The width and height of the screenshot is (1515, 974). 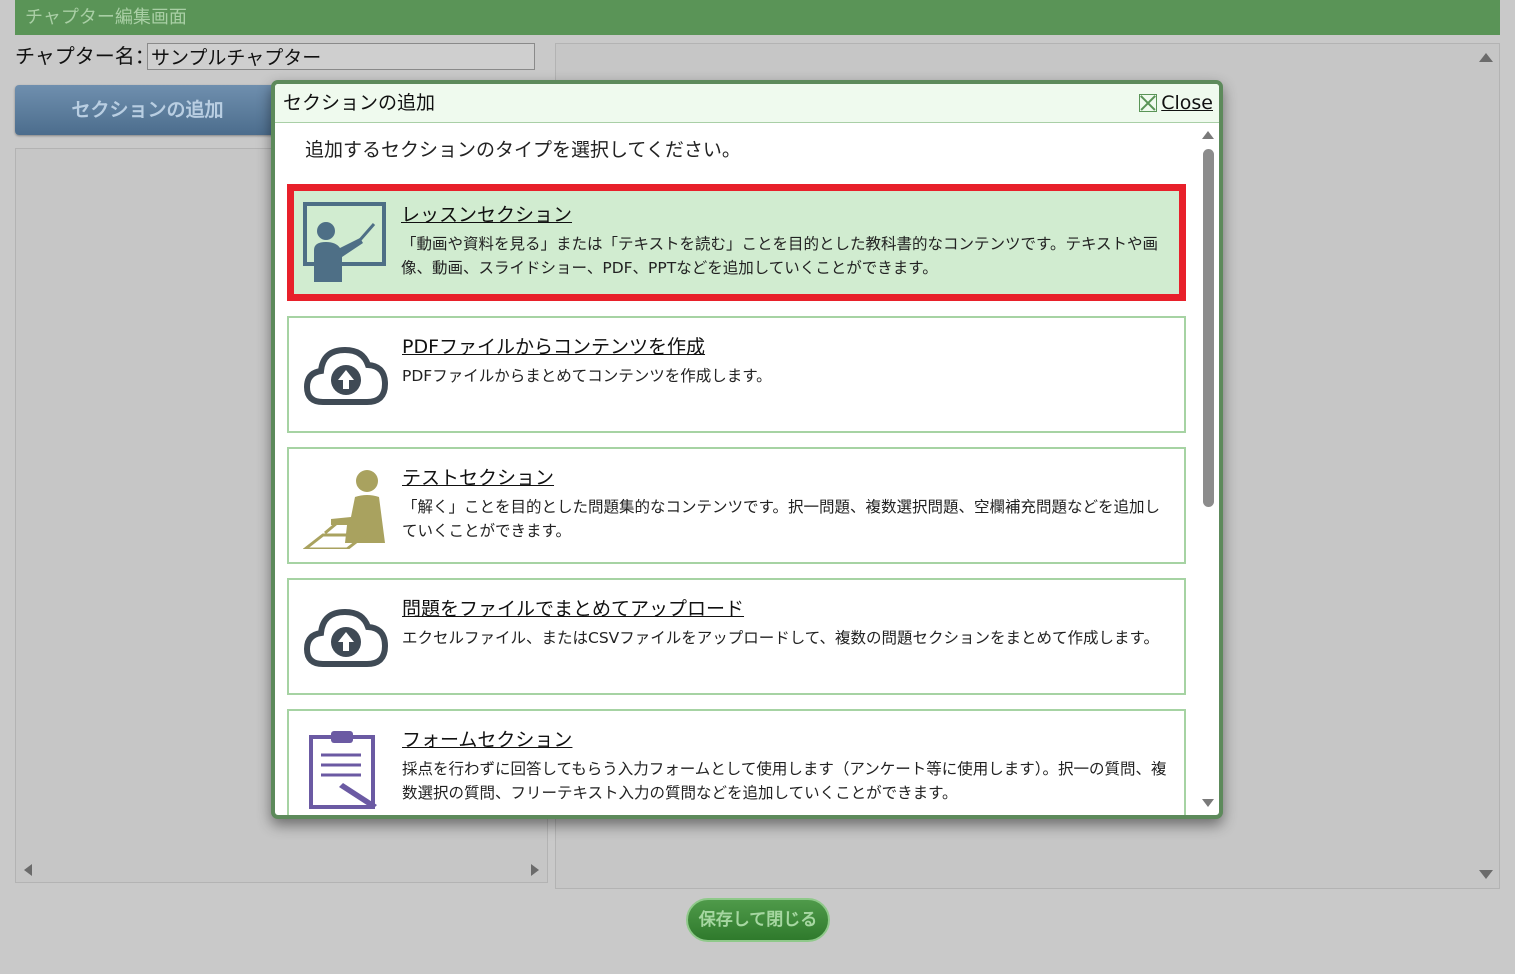 What do you see at coordinates (1187, 103) in the screenshot?
I see `close-label: Close` at bounding box center [1187, 103].